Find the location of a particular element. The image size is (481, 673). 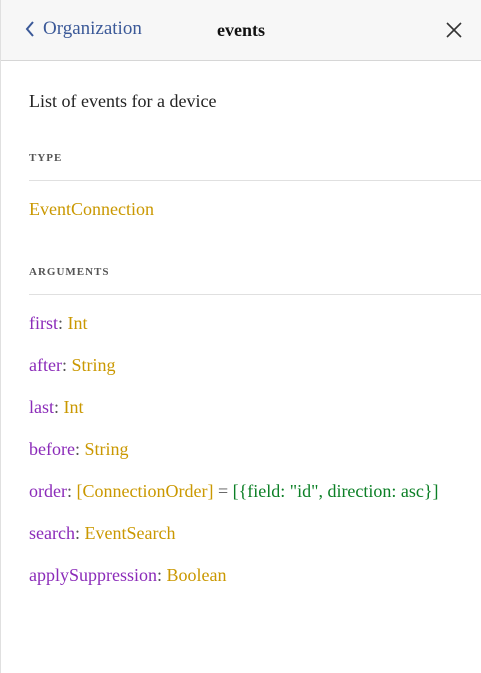

argument-type: EventSearch is located at coordinates (129, 533).